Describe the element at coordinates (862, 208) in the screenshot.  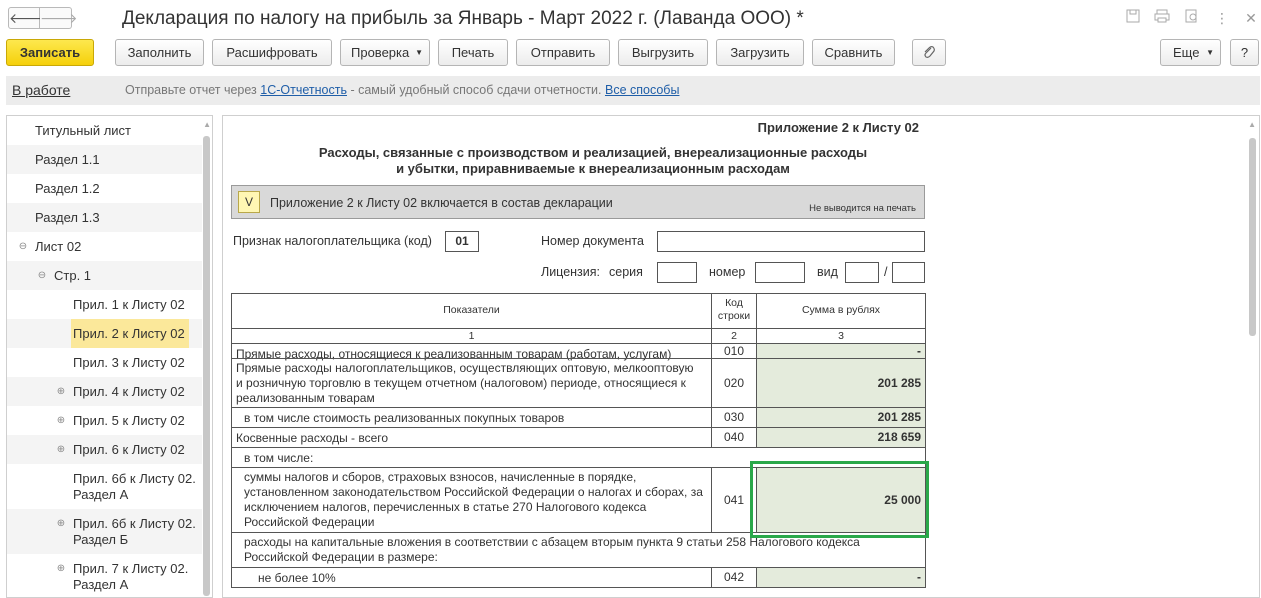
I see `not-printed-note: Не выводится на печать` at that location.